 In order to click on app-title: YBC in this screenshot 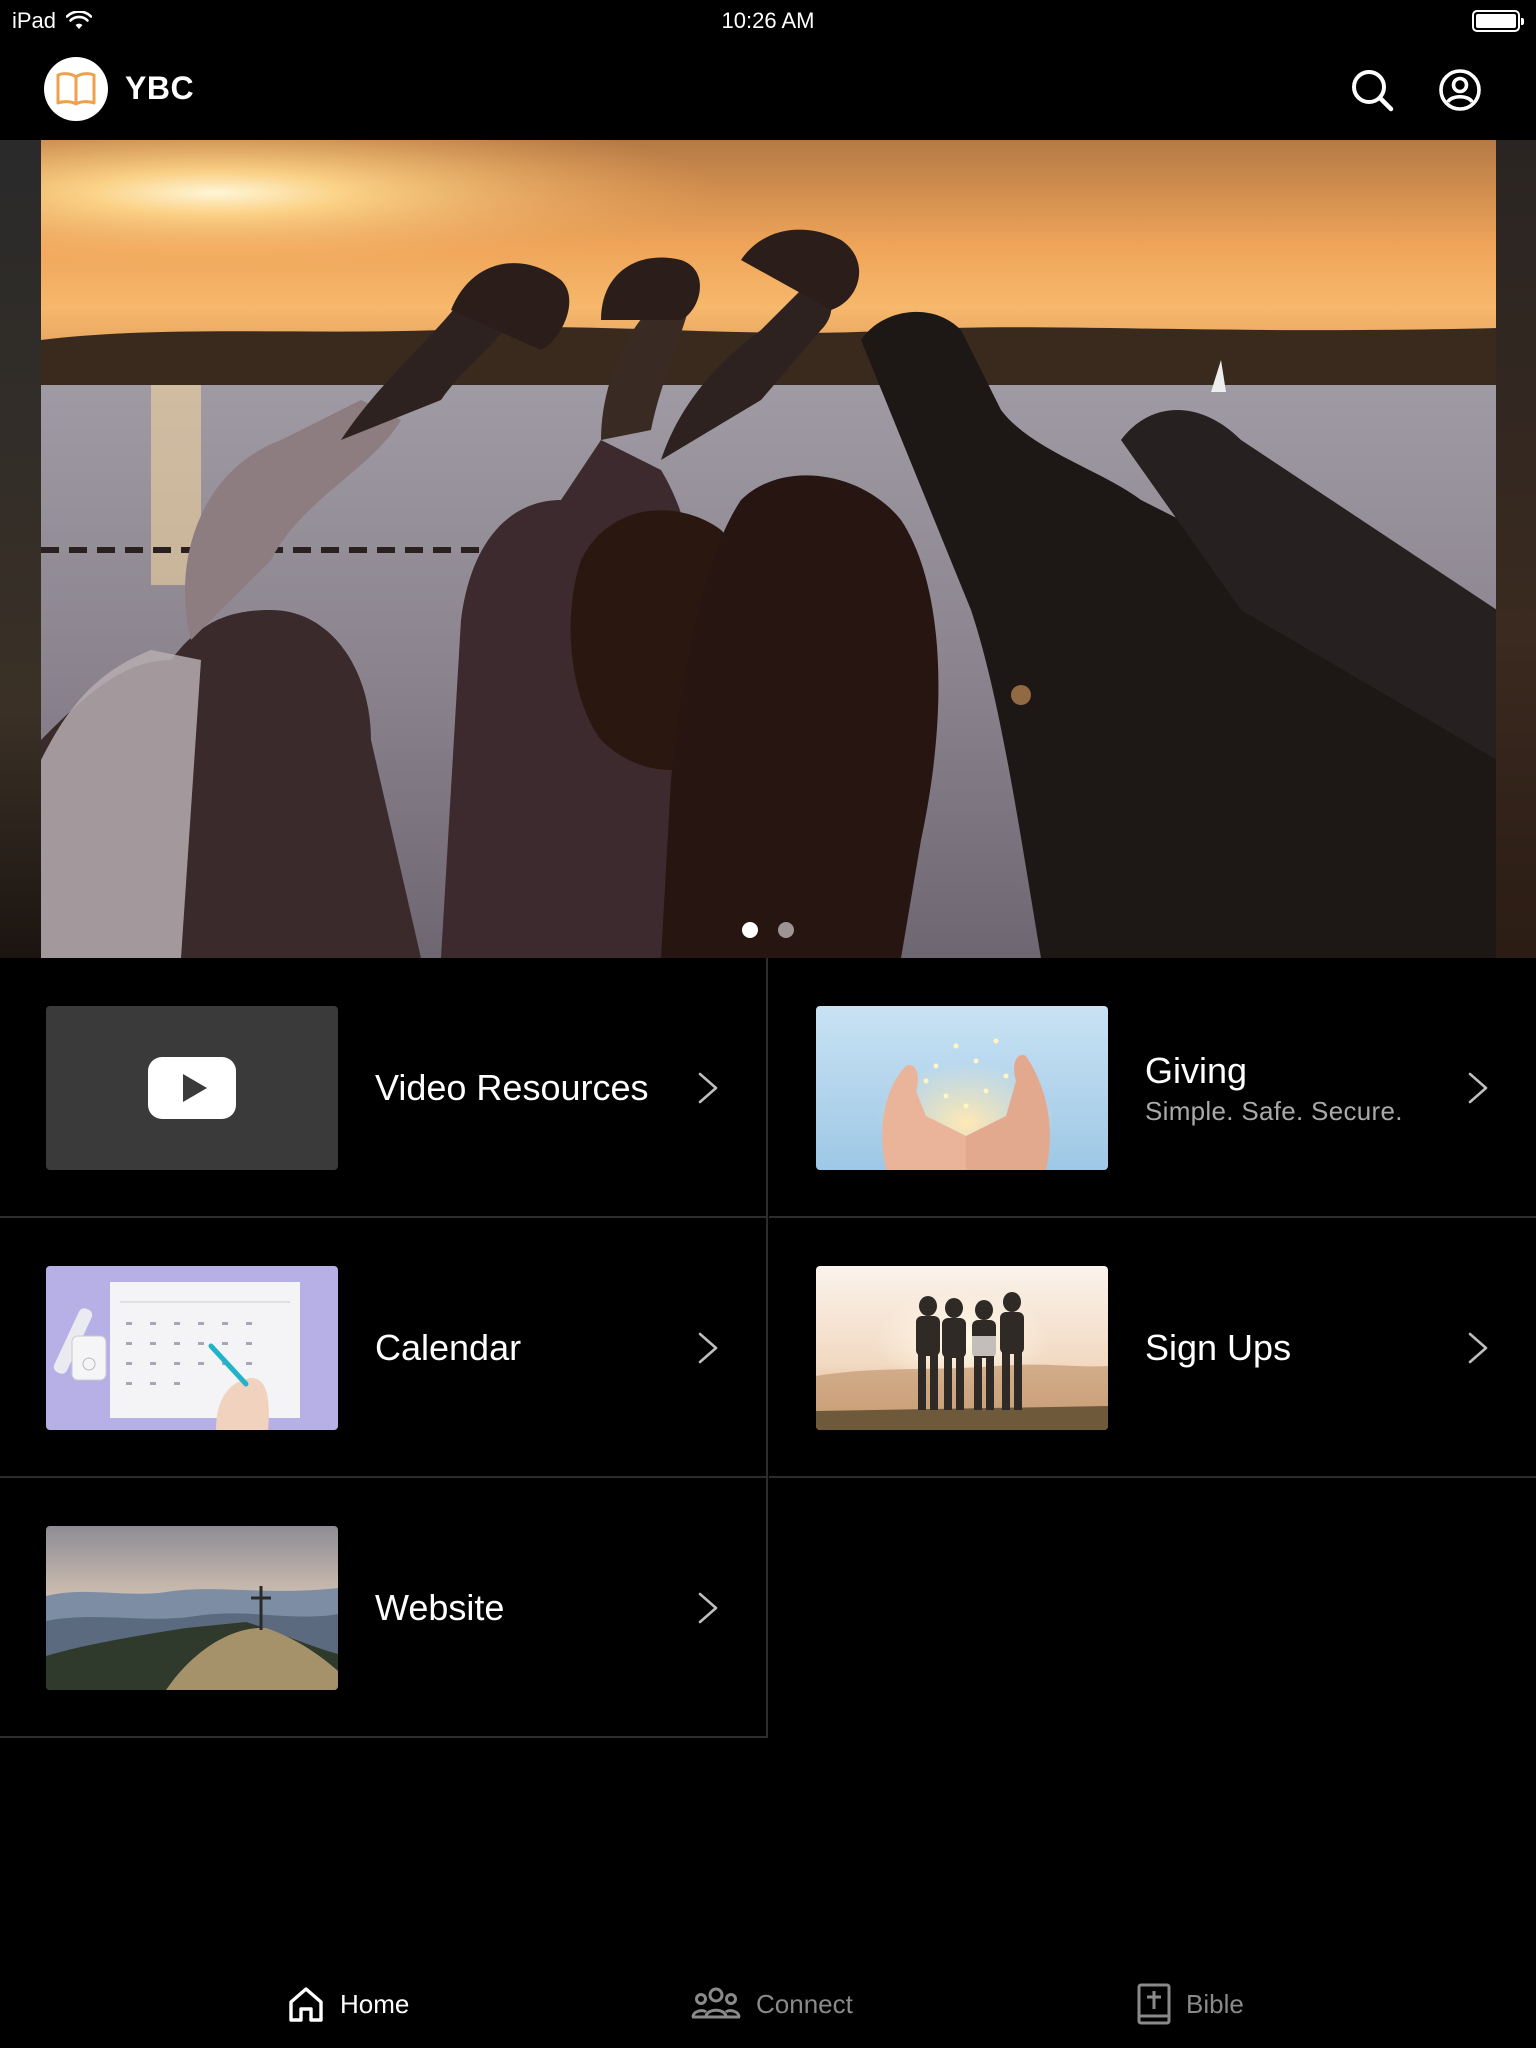, I will do `click(160, 88)`.